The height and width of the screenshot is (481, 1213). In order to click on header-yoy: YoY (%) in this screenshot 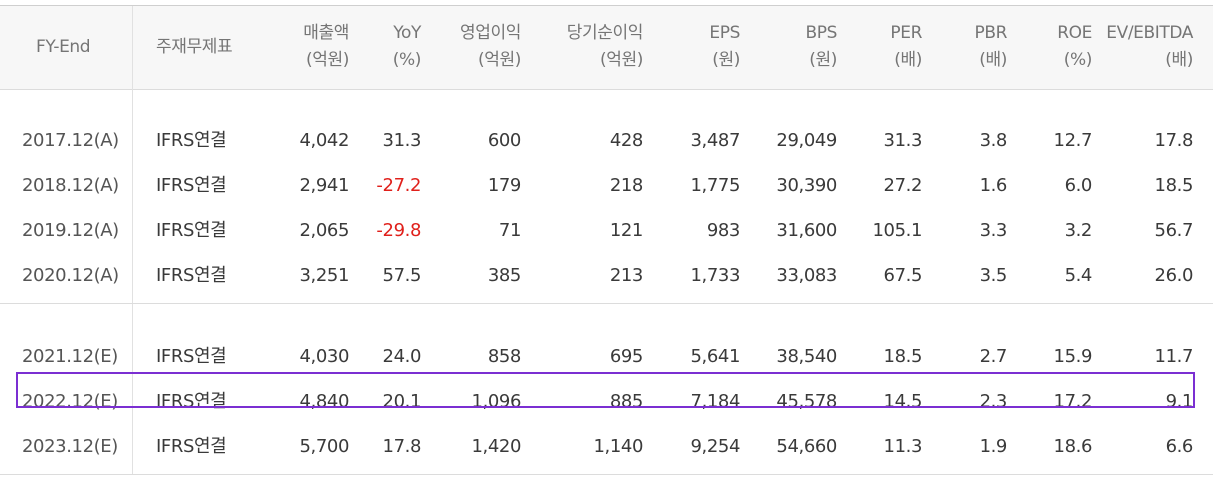, I will do `click(407, 47)`.